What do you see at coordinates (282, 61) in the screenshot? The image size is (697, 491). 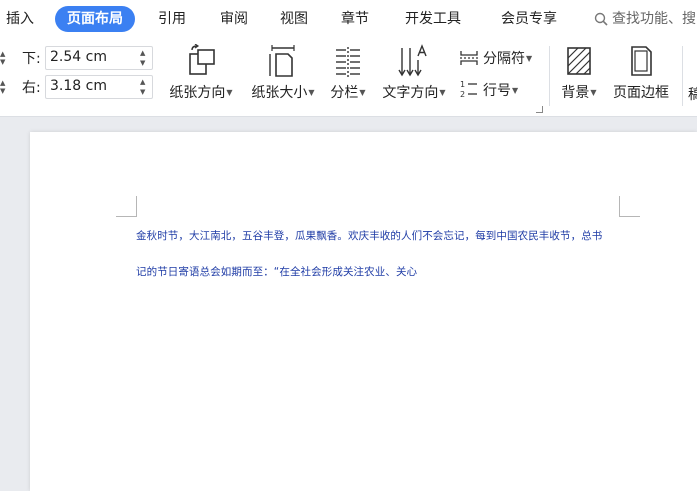 I see `paper-size-icon` at bounding box center [282, 61].